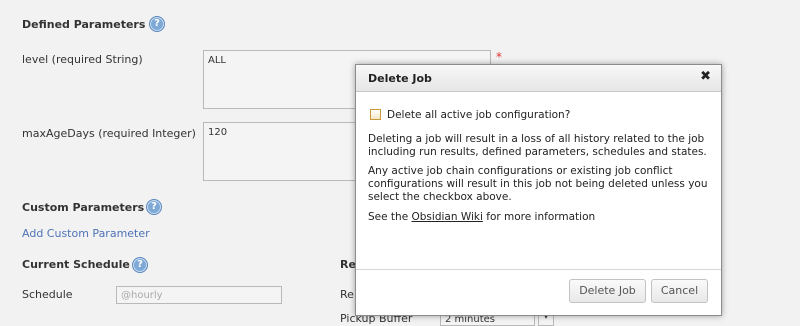 The height and width of the screenshot is (326, 800). What do you see at coordinates (47, 294) in the screenshot?
I see `schedule-label: Schedule` at bounding box center [47, 294].